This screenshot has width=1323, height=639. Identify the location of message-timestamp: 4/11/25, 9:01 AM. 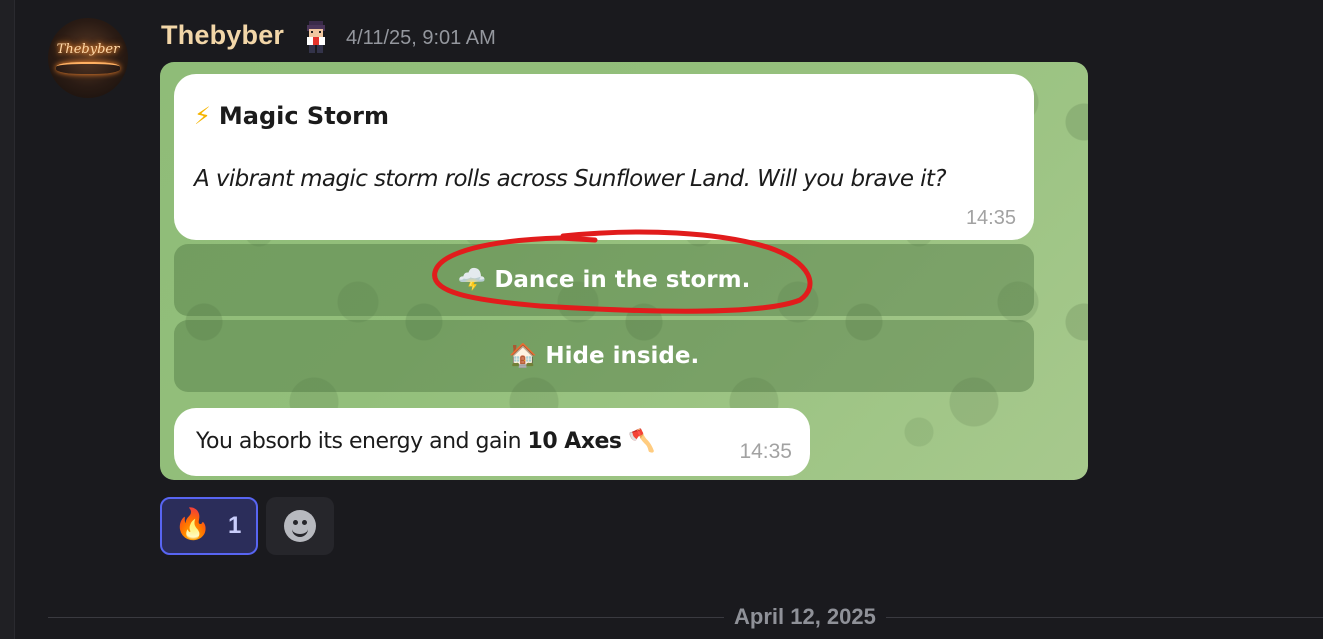
(421, 38).